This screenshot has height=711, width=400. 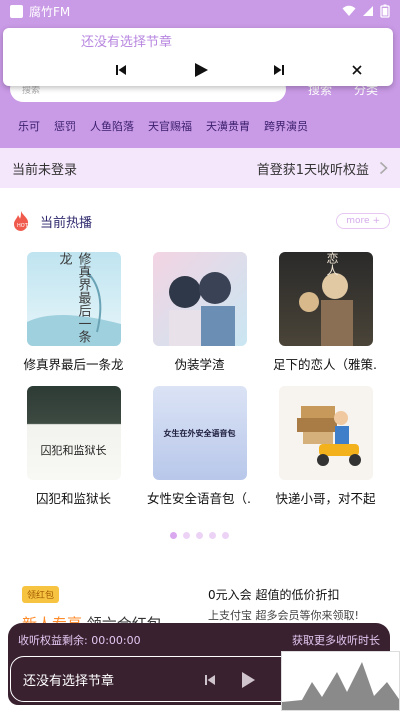 What do you see at coordinates (50, 11) in the screenshot?
I see `status-app-name: 腐竹FM` at bounding box center [50, 11].